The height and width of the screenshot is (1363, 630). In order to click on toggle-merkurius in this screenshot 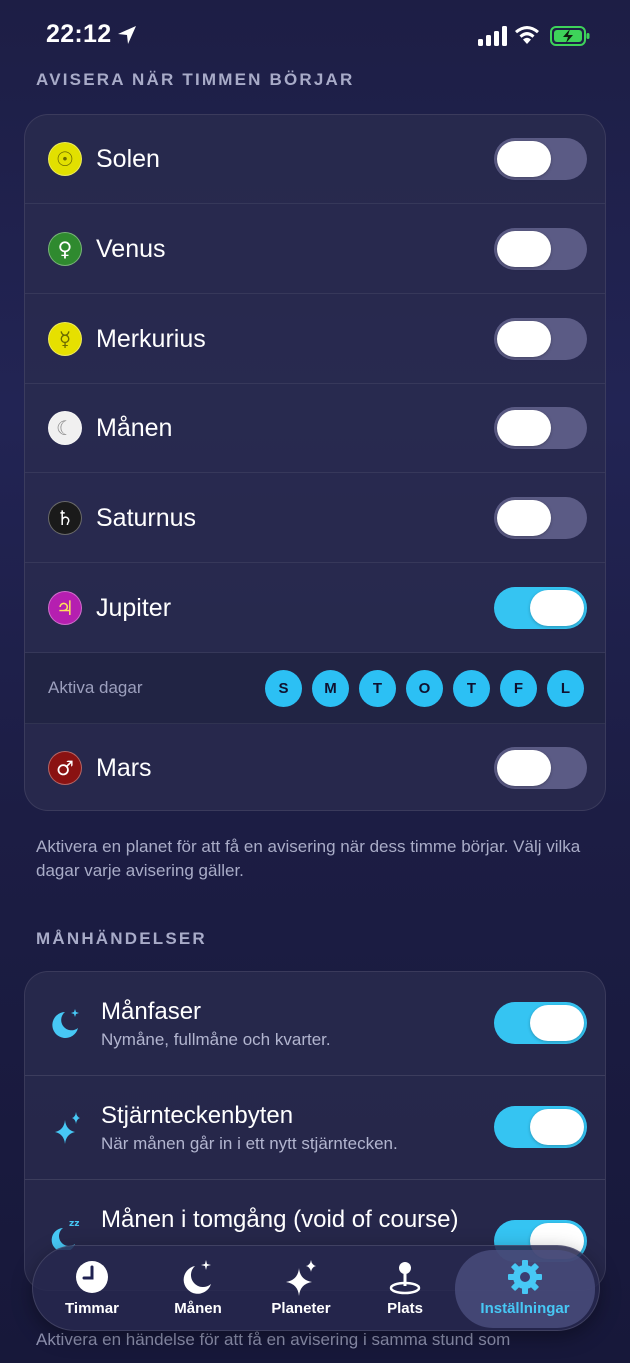, I will do `click(540, 339)`.